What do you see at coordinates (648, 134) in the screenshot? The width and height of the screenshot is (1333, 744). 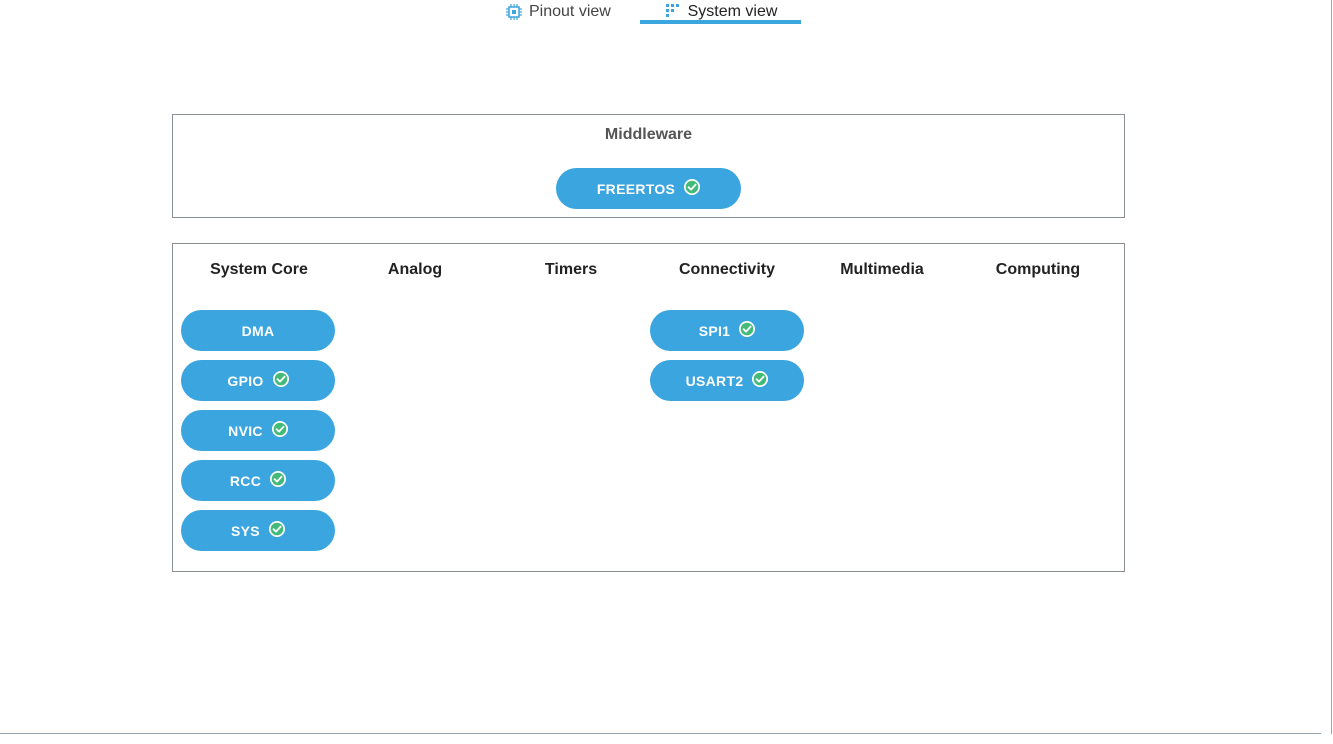 I see `middleware-title: Middleware` at bounding box center [648, 134].